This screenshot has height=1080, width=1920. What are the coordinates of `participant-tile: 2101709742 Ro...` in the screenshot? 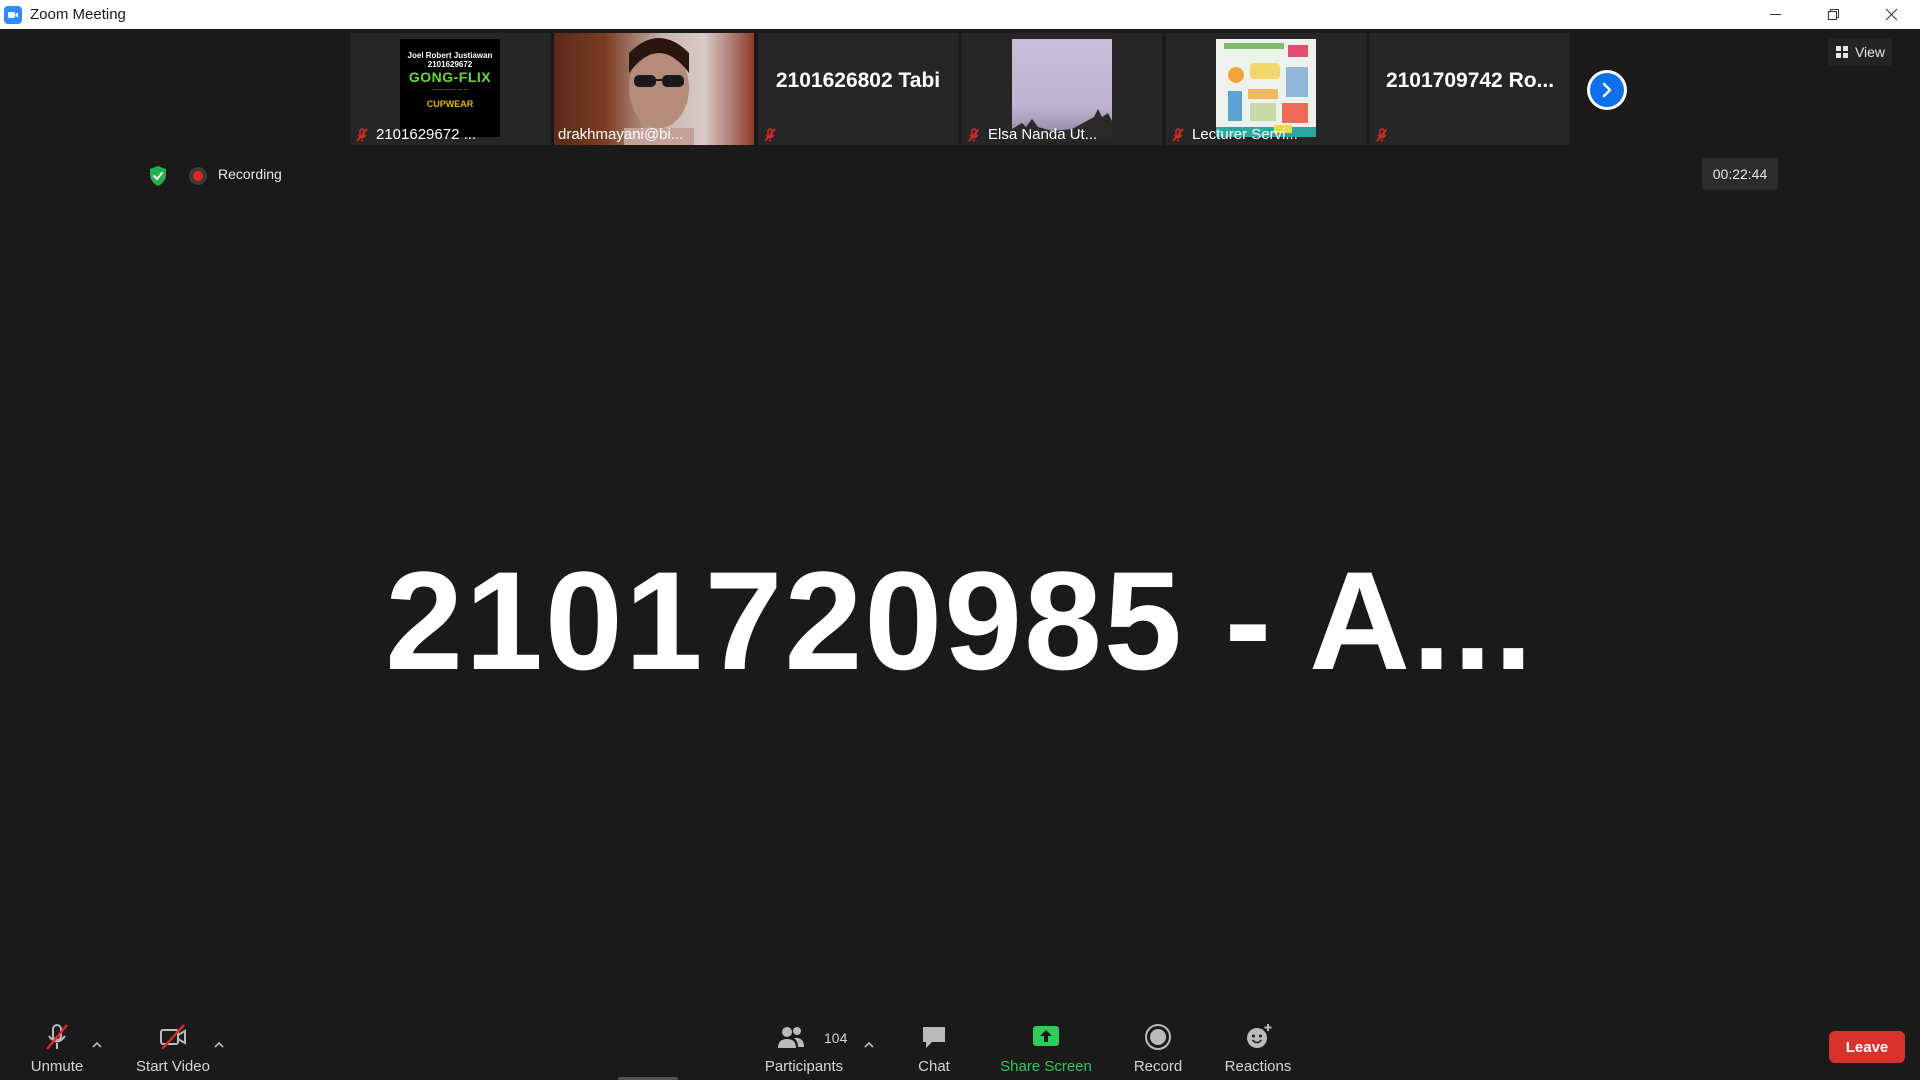 It's located at (1470, 89).